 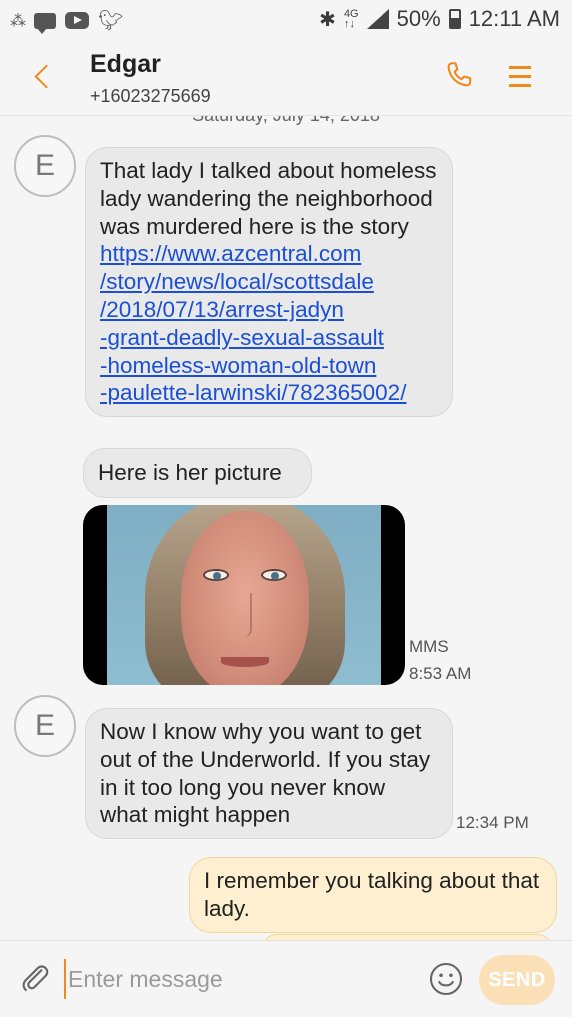 I want to click on date-separator: Saturday, July 14, 2018, so click(x=286, y=121).